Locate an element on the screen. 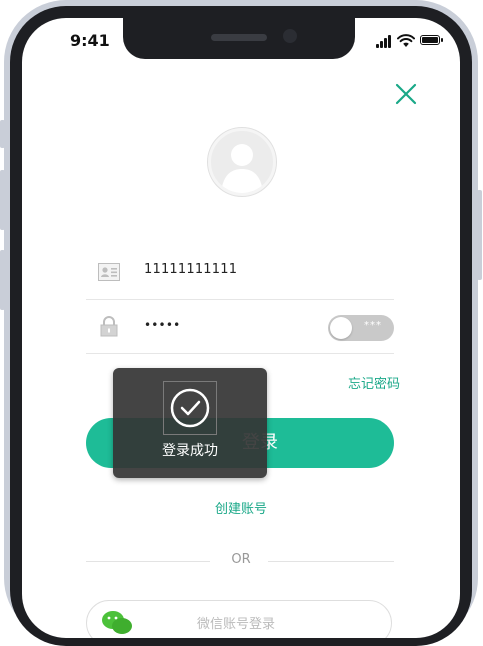  toggle-text: *** is located at coordinates (373, 325).